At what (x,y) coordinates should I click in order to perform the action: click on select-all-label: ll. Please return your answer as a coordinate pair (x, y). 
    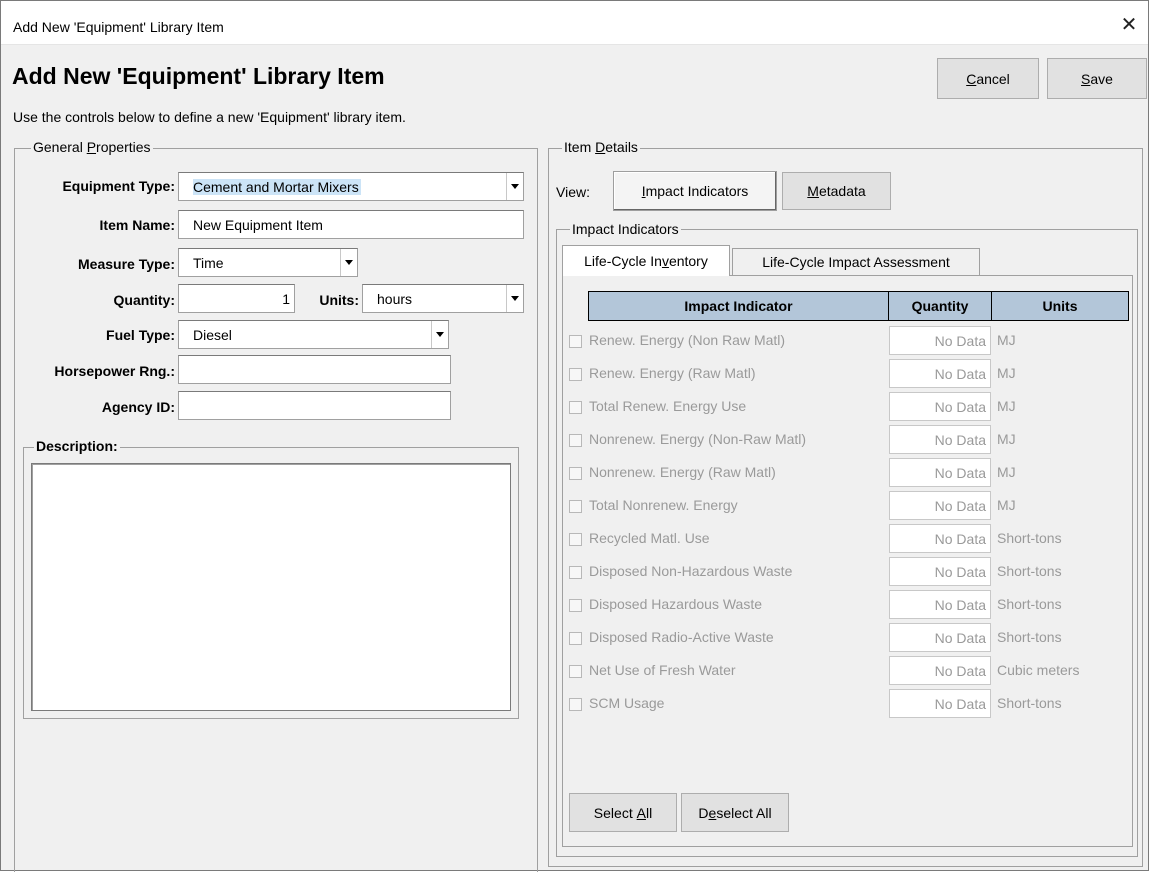
    Looking at the image, I should click on (649, 812).